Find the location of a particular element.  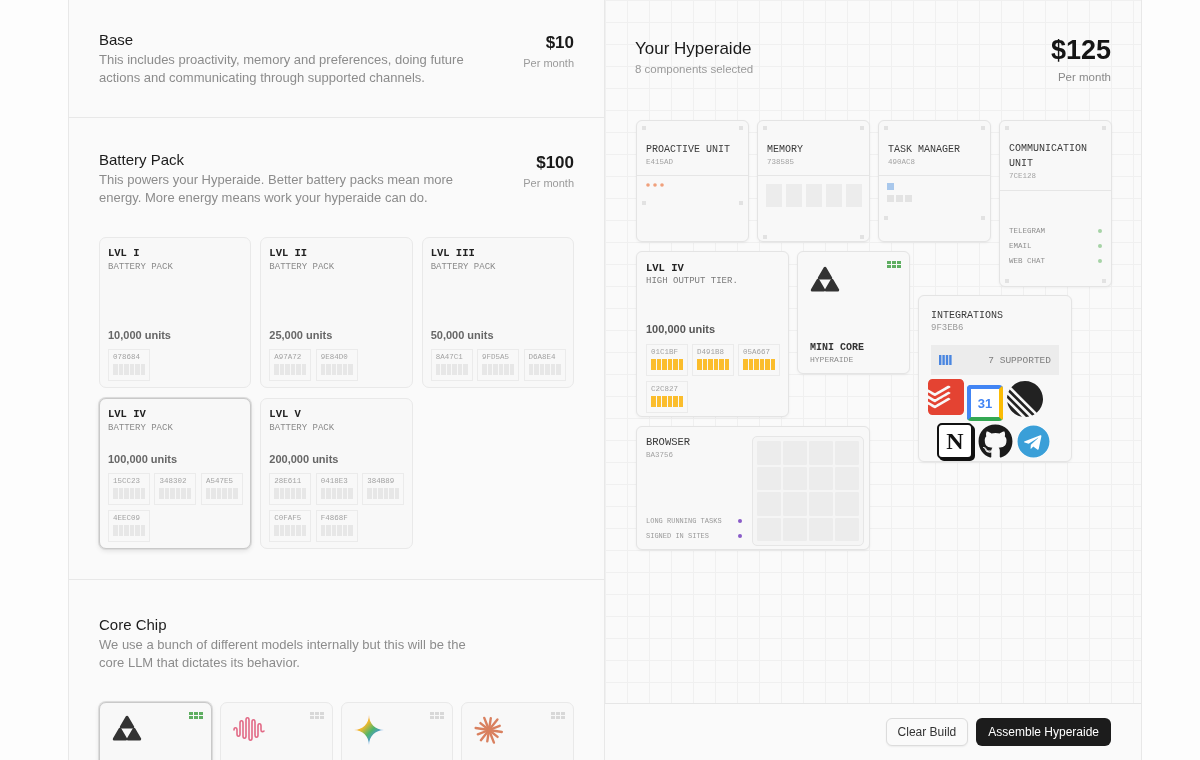

capacity-text: 25,000 units is located at coordinates (301, 335).